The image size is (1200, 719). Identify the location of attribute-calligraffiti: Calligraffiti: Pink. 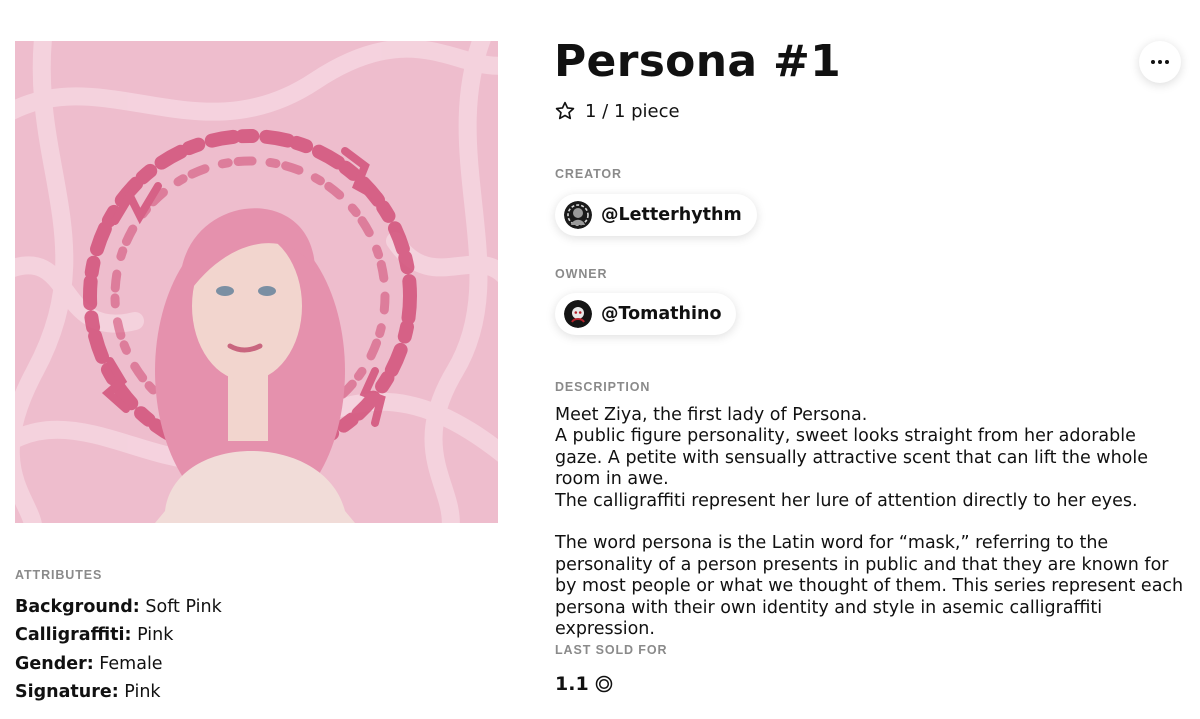
(118, 635).